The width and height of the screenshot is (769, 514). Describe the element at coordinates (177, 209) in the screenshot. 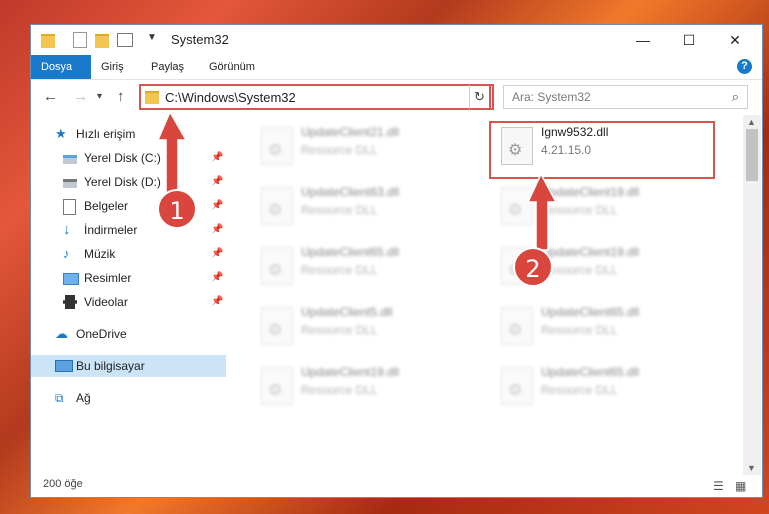

I see `callout-badge-1: 1` at that location.